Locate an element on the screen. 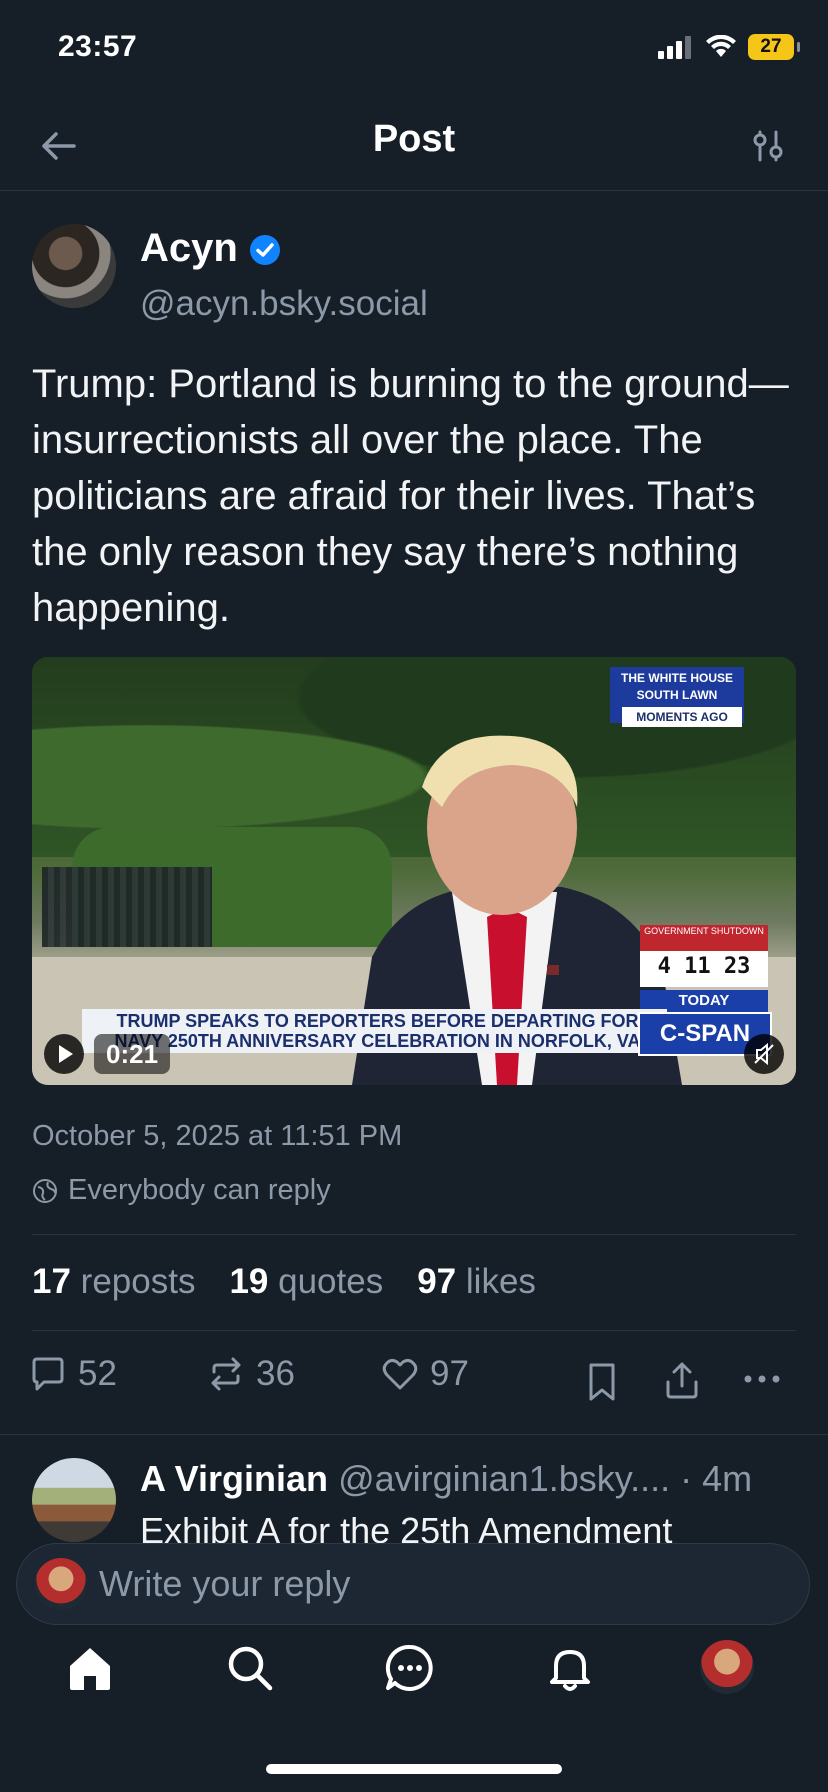 The width and height of the screenshot is (828, 1792). home-icon is located at coordinates (90, 1668).